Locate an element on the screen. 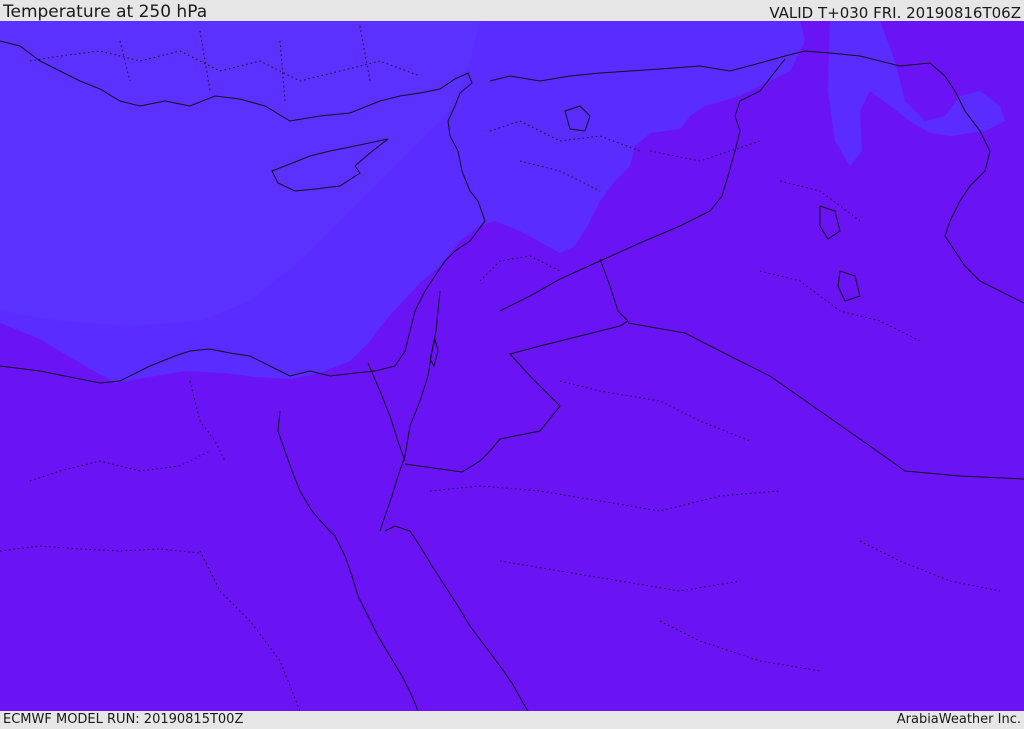 This screenshot has height=729, width=1024. credit-label: ArabiaWeather Inc. is located at coordinates (958, 719).